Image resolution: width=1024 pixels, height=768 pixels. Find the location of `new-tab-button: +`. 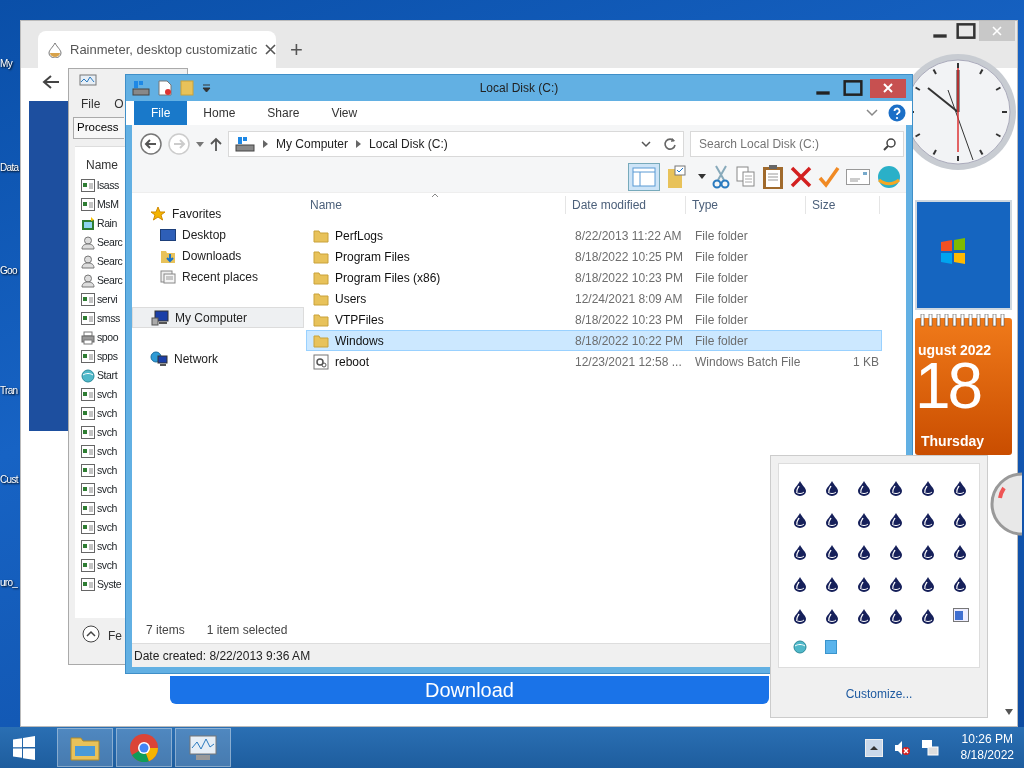

new-tab-button: + is located at coordinates (296, 49).